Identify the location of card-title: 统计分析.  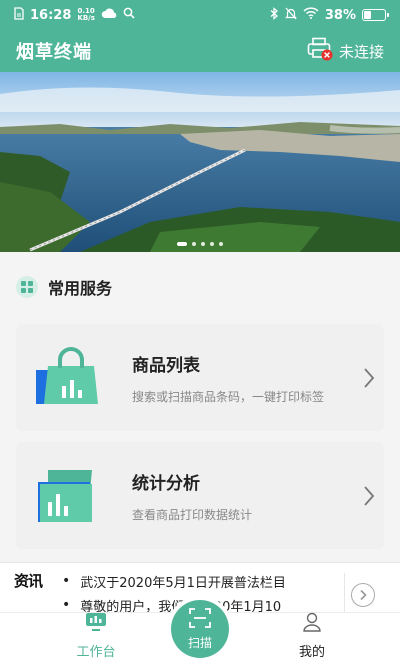
(166, 483).